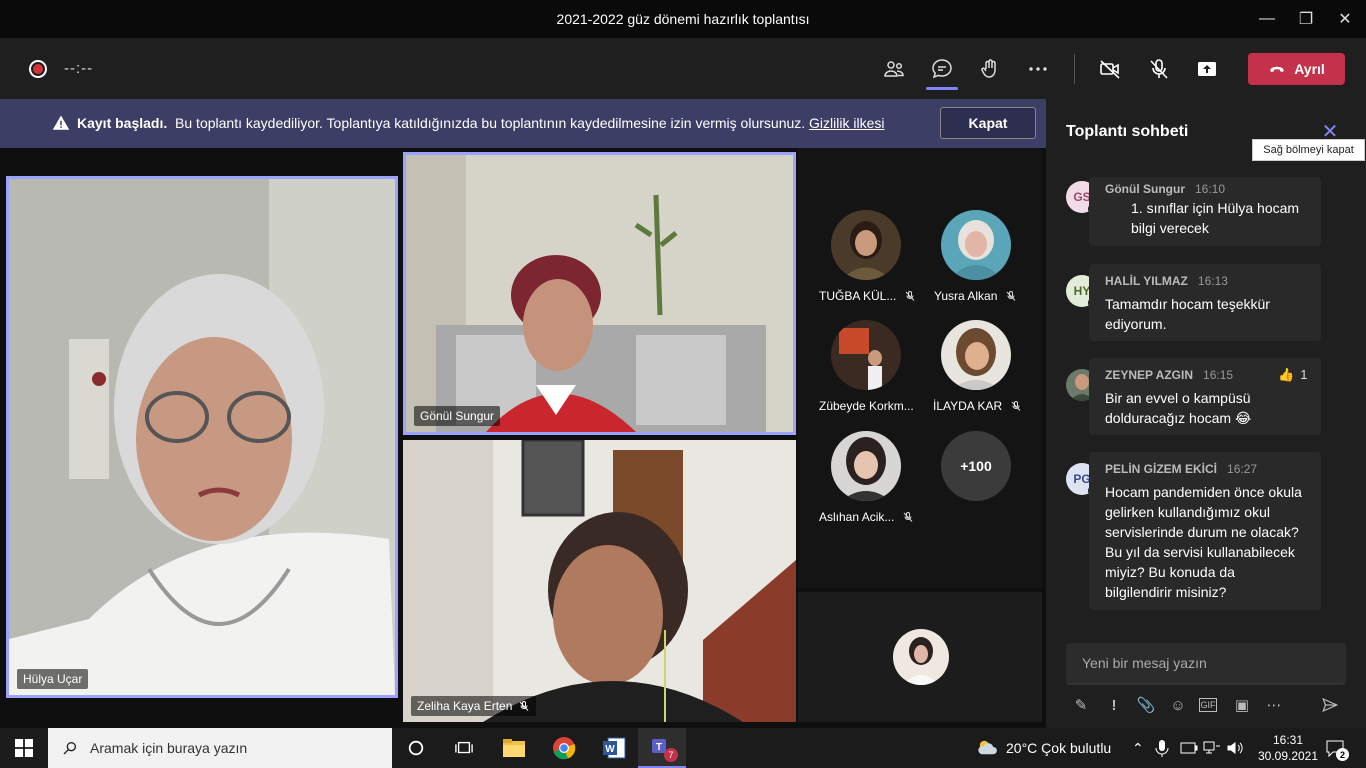 The image size is (1366, 768). I want to click on clock: 16:31 30.09.2021, so click(1288, 748).